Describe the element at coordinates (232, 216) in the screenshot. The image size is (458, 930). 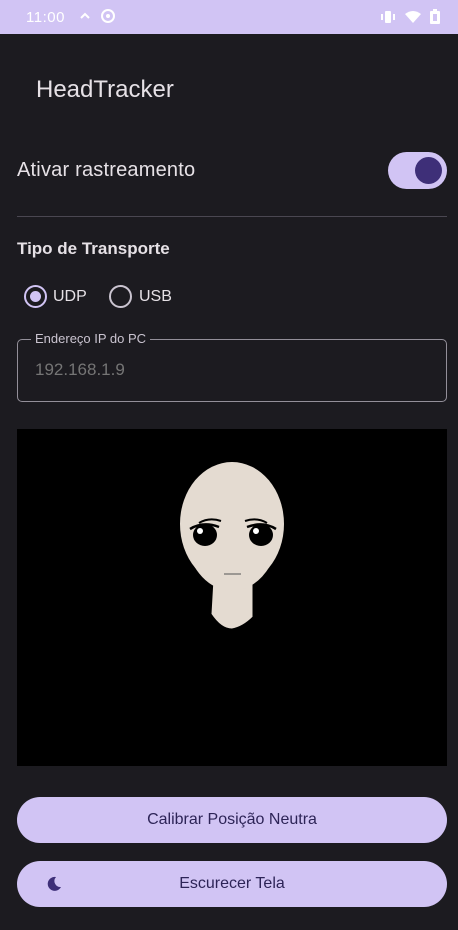
I see `divider` at that location.